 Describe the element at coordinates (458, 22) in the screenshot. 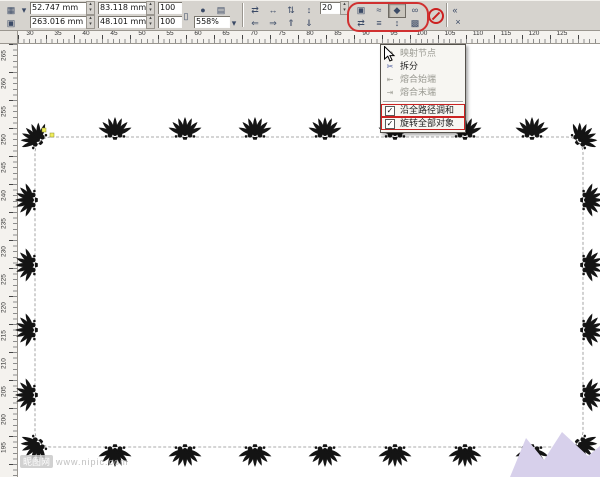

I see `close-icon: ×` at that location.